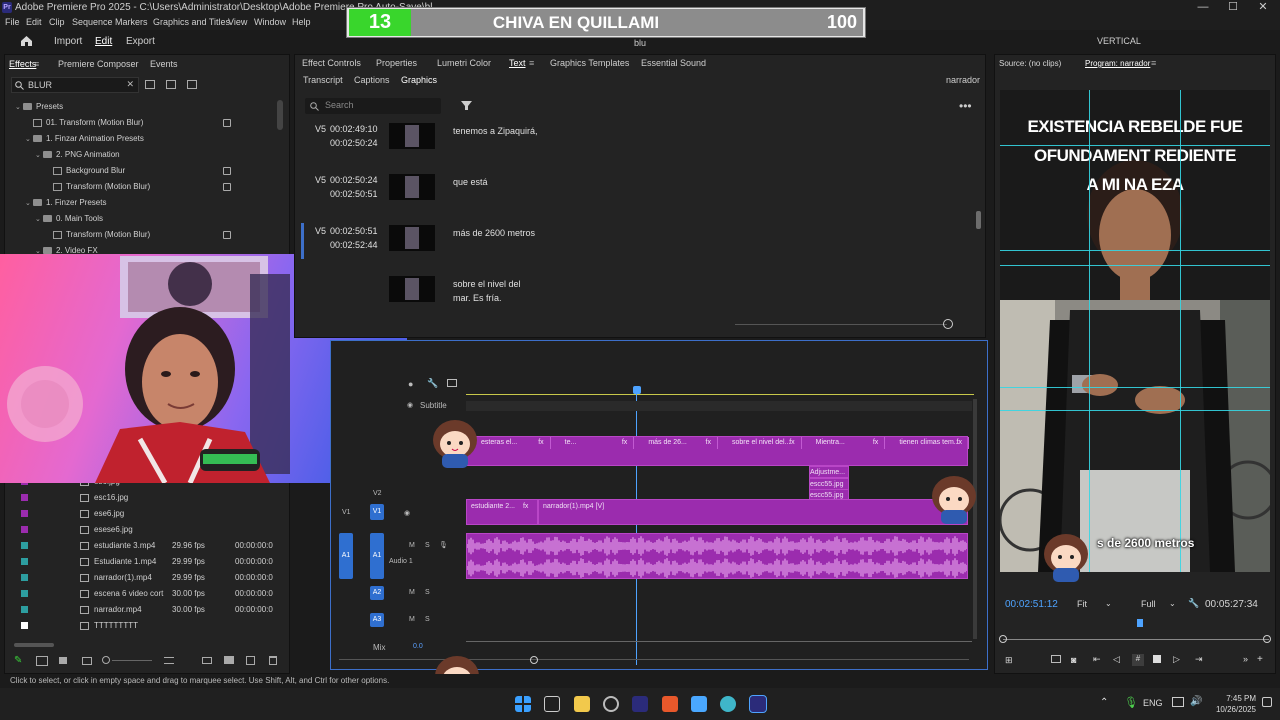 This screenshot has height=720, width=1280. What do you see at coordinates (131, 22) in the screenshot?
I see `menu-markers: Markers` at bounding box center [131, 22].